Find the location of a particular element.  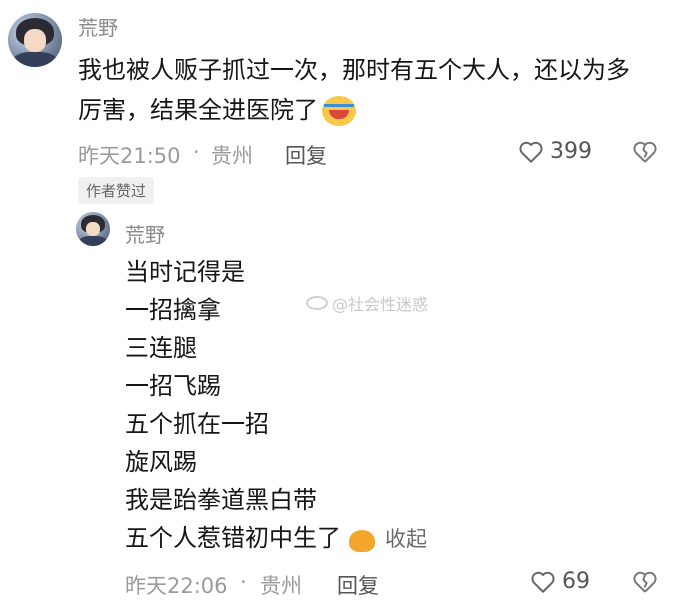

comment-text-line-2-content: 厉害，结果全进医院了 is located at coordinates (198, 110).